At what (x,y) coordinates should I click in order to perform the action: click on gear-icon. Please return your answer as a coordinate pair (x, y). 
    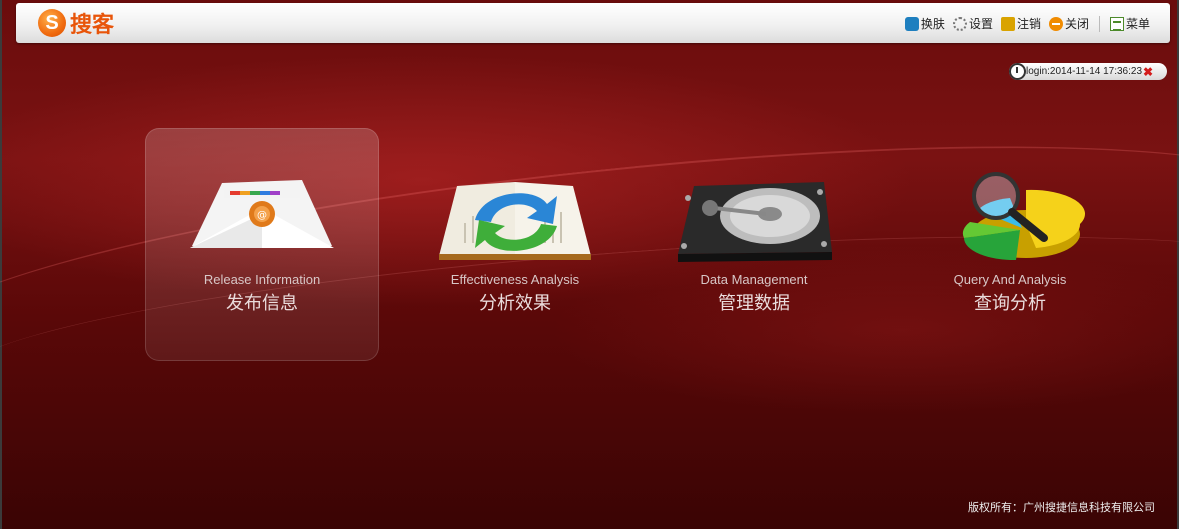
    Looking at the image, I should click on (959, 23).